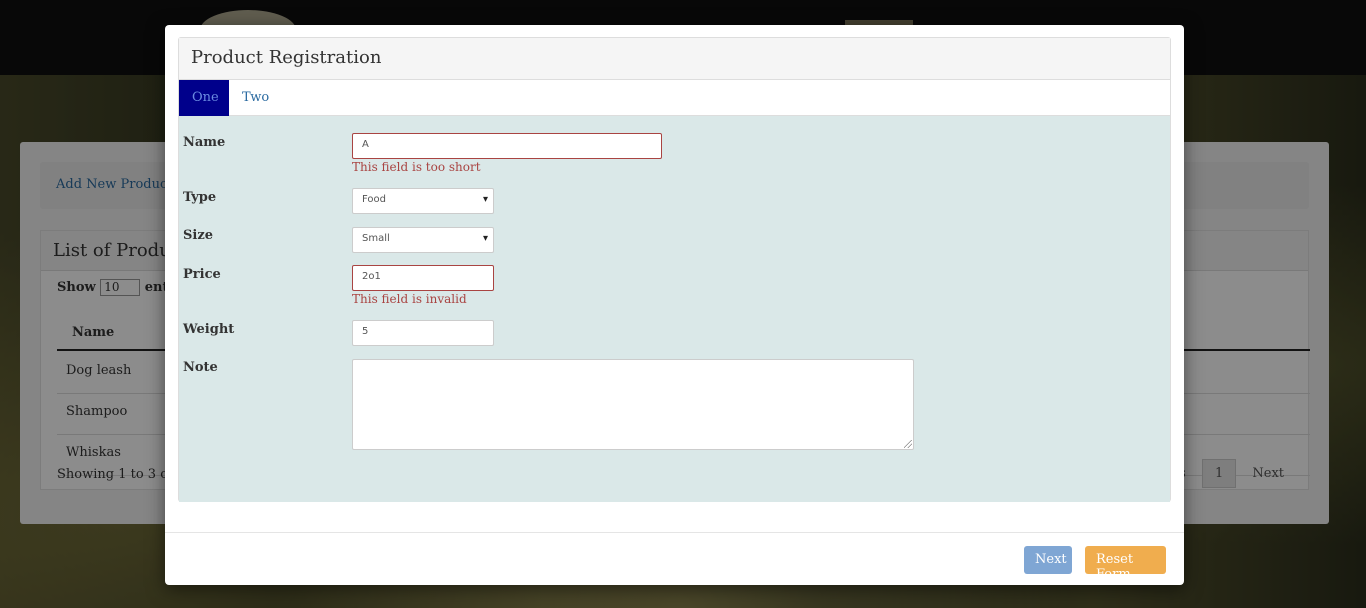  Describe the element at coordinates (409, 299) in the screenshot. I see `price-error: This field is invalid` at that location.